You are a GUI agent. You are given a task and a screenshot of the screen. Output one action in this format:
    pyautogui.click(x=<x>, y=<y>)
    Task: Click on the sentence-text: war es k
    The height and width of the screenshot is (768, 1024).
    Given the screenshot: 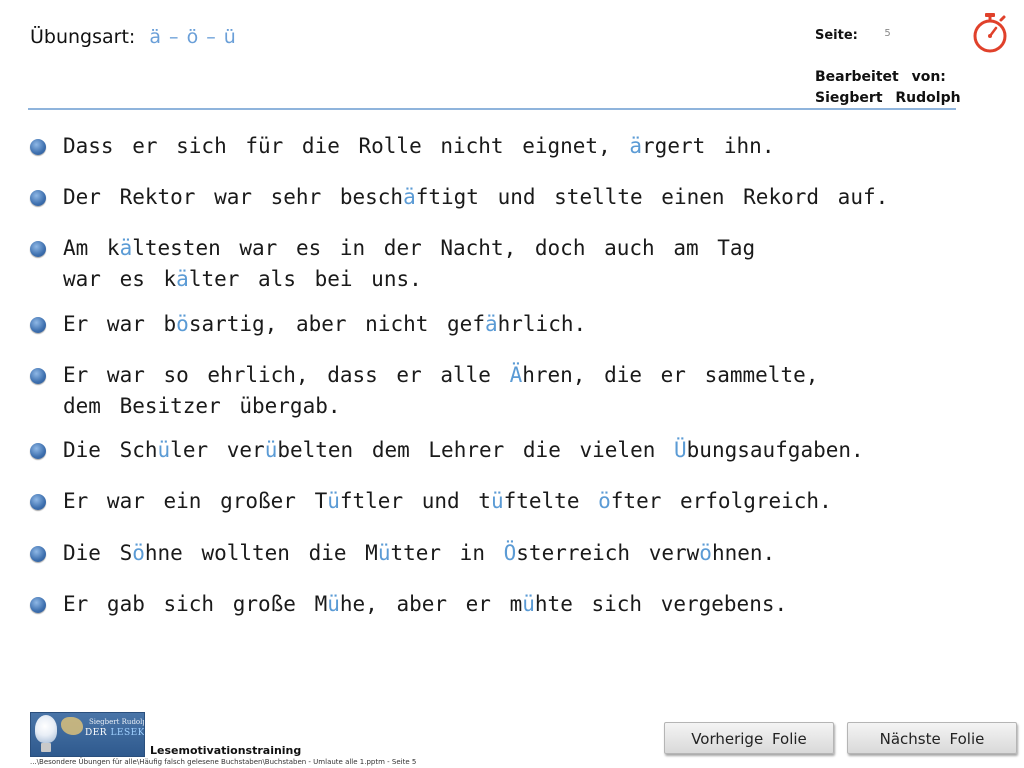 What is the action you would take?
    pyautogui.click(x=120, y=279)
    